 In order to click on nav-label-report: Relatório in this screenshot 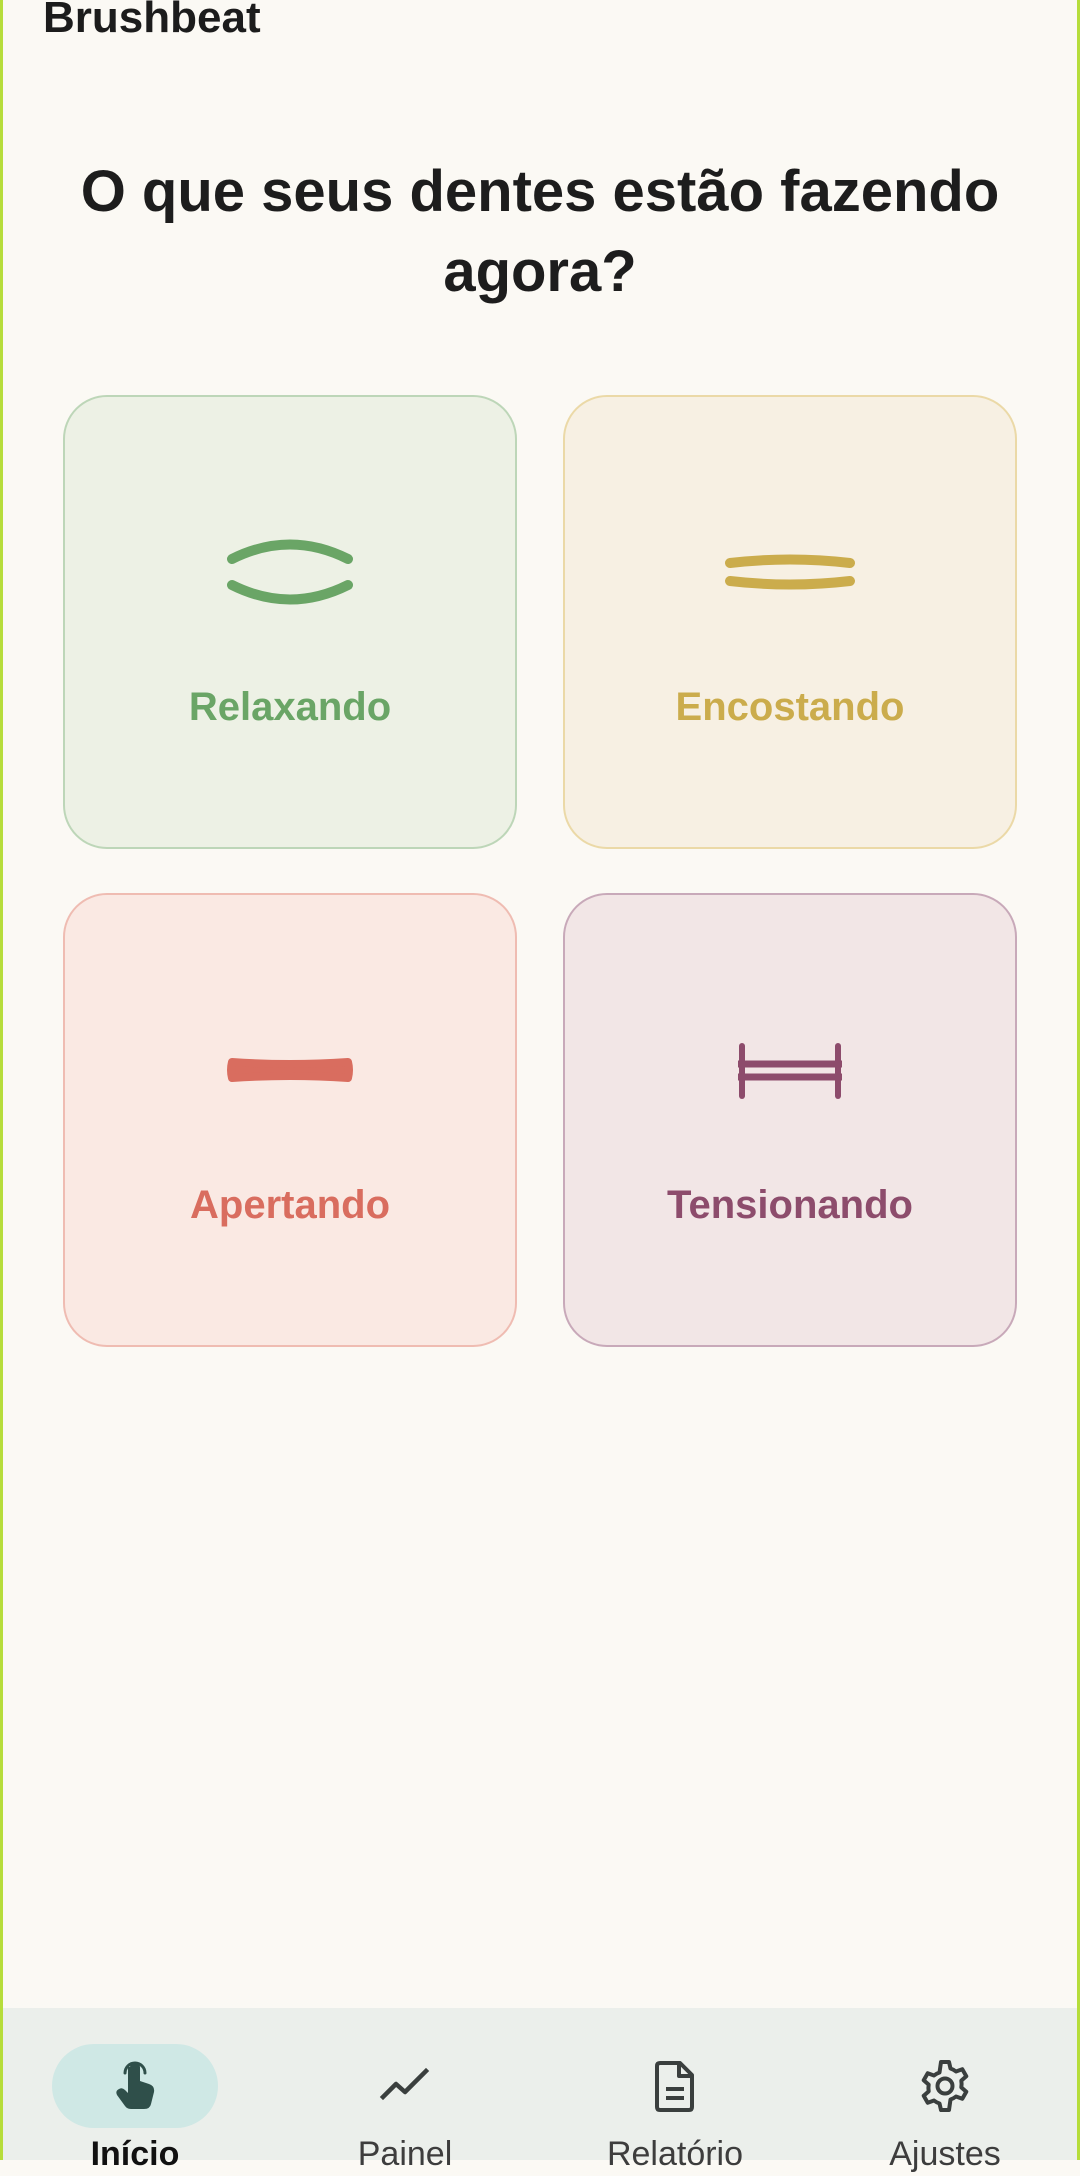, I will do `click(675, 2154)`.